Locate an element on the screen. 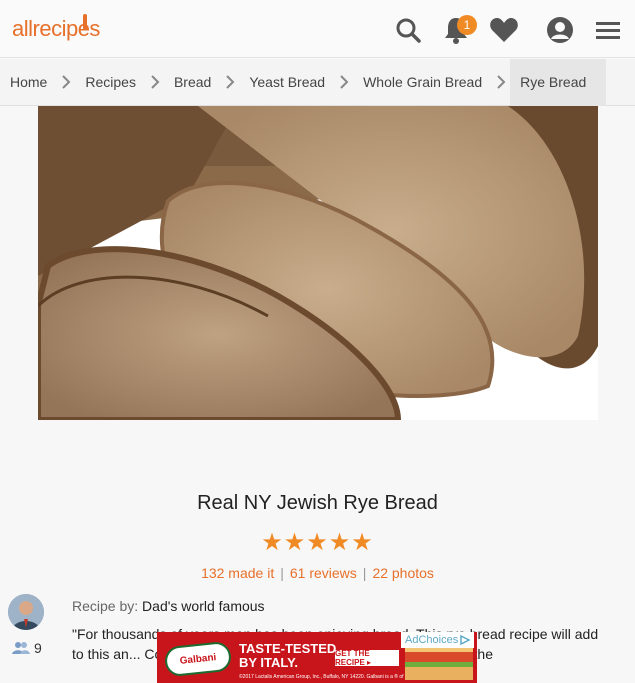 This screenshot has height=683, width=635. menu-icon is located at coordinates (608, 30).